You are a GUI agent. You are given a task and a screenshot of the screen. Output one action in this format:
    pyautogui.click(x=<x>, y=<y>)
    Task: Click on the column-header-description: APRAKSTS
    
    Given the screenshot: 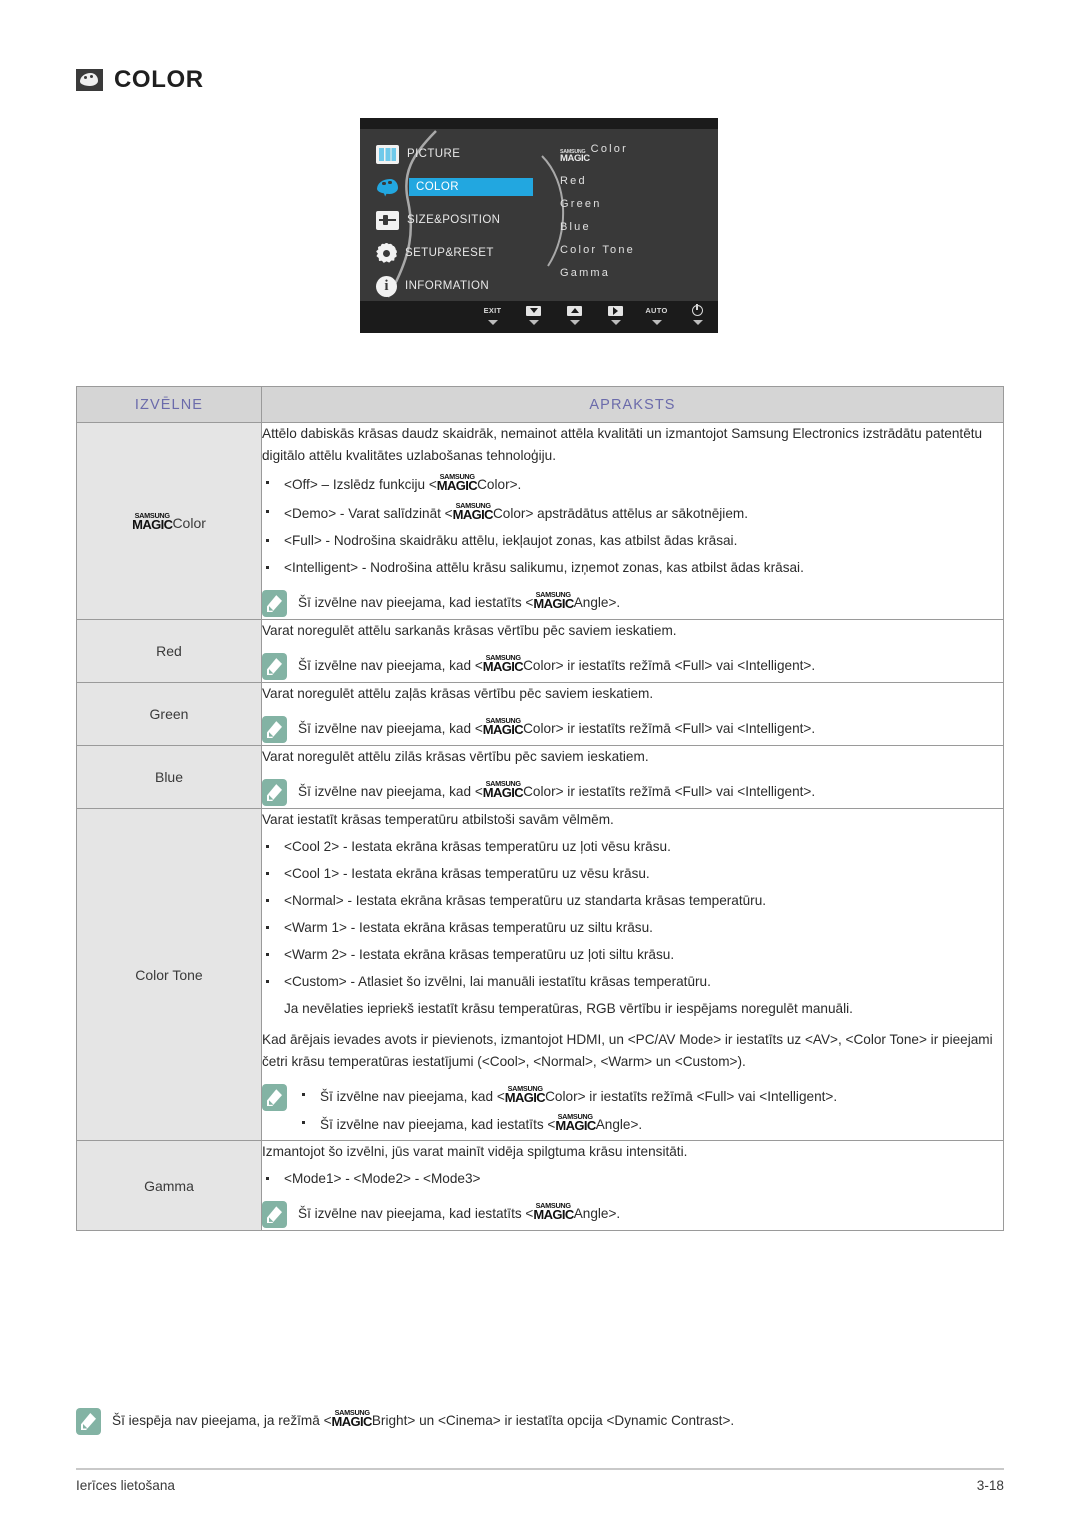 What is the action you would take?
    pyautogui.click(x=632, y=404)
    